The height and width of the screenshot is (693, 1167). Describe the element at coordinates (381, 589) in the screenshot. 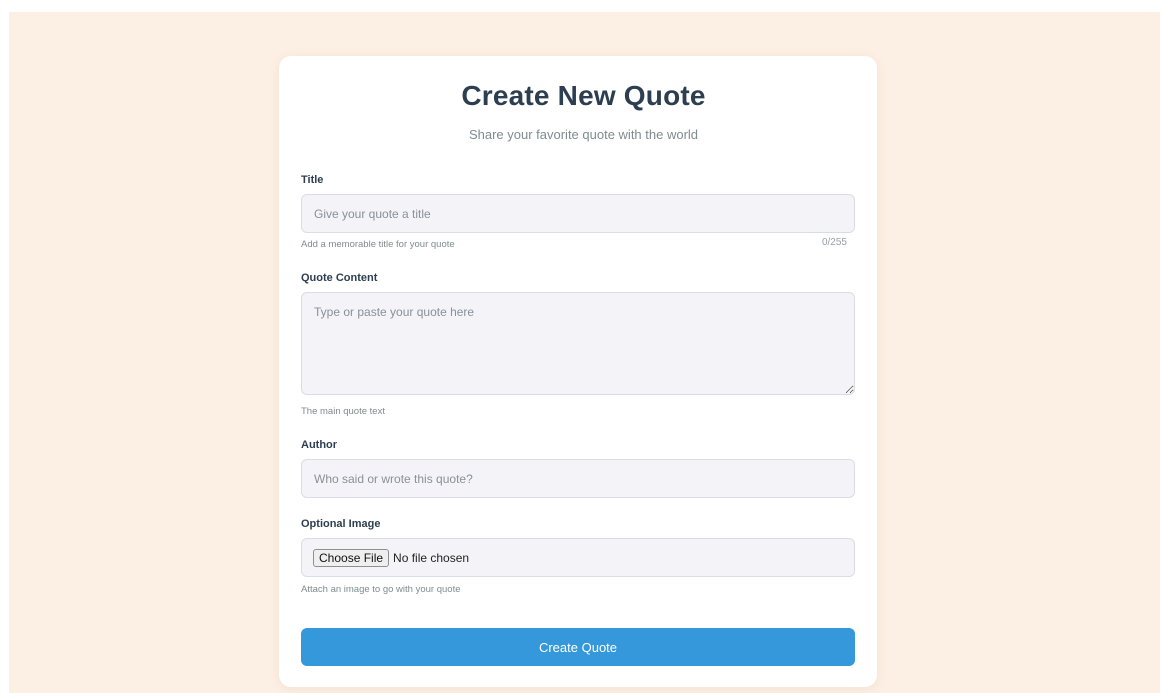

I see `optional-image-hint: Attach an image to go with your quote` at that location.